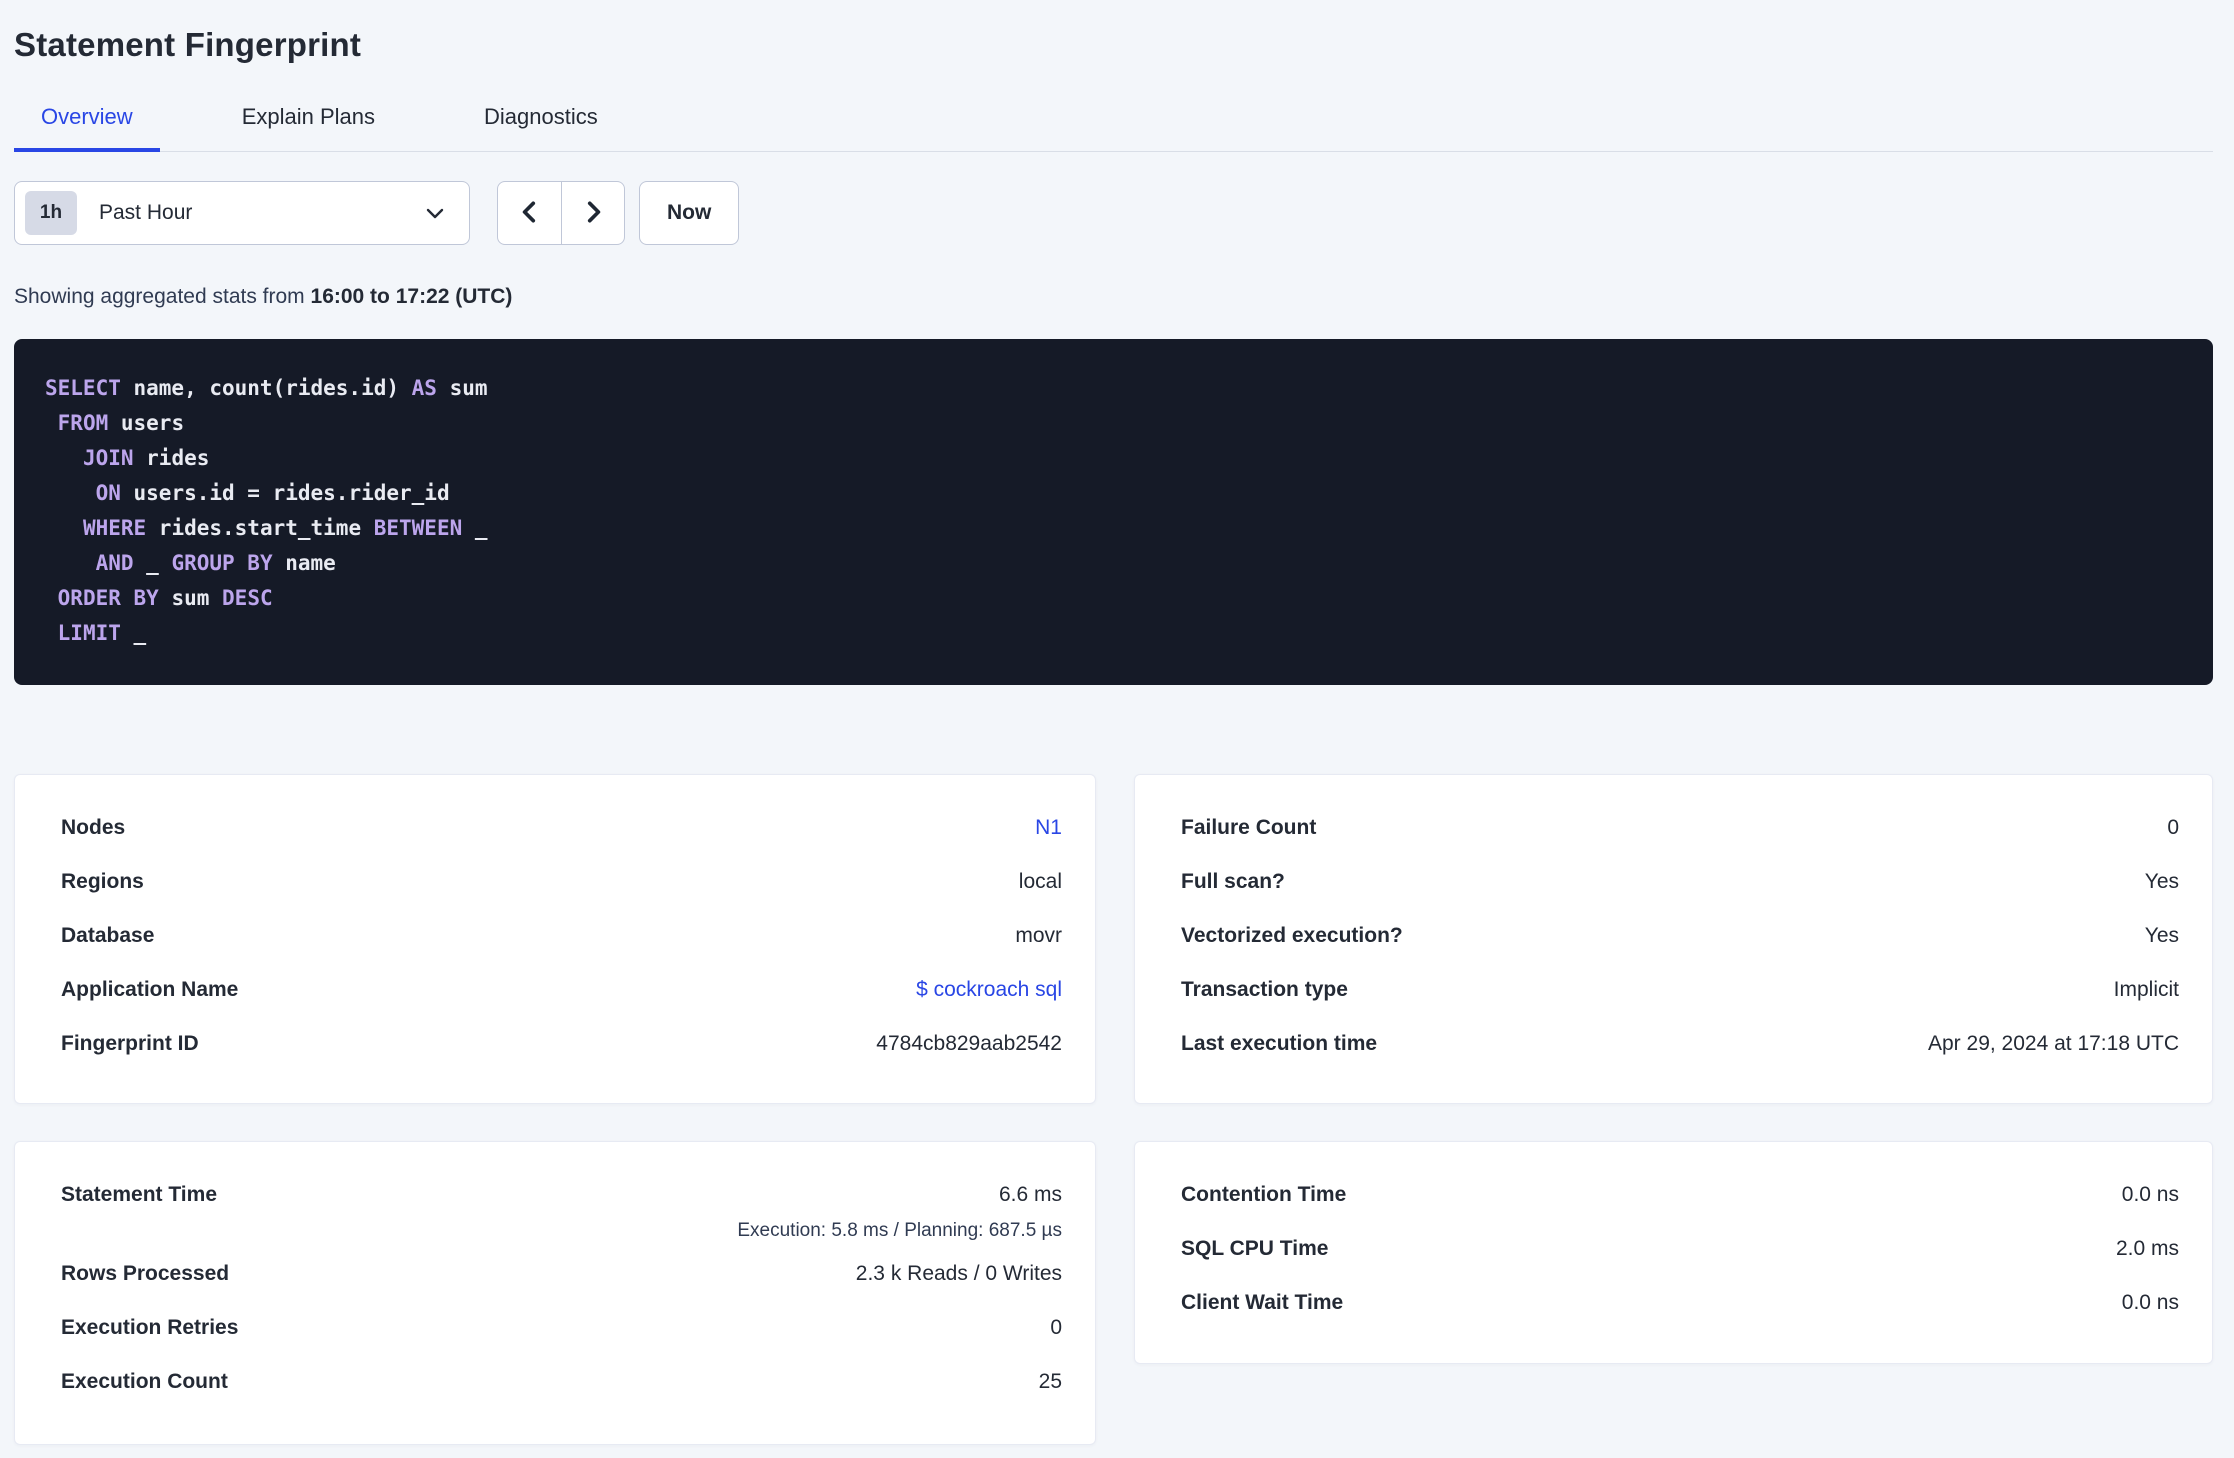  I want to click on row-value: 4784cb829aab2542, so click(969, 1043).